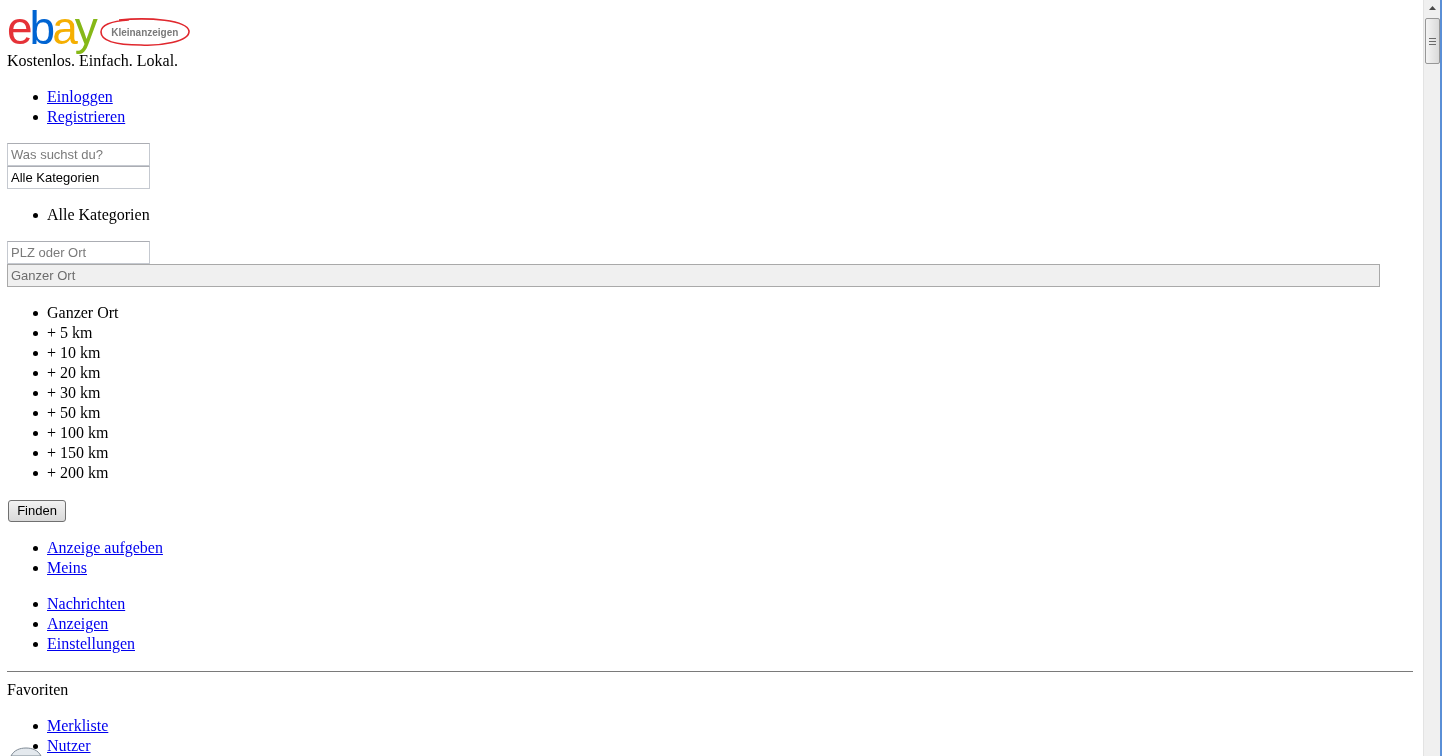  I want to click on radius-option: + 20 km, so click(74, 373).